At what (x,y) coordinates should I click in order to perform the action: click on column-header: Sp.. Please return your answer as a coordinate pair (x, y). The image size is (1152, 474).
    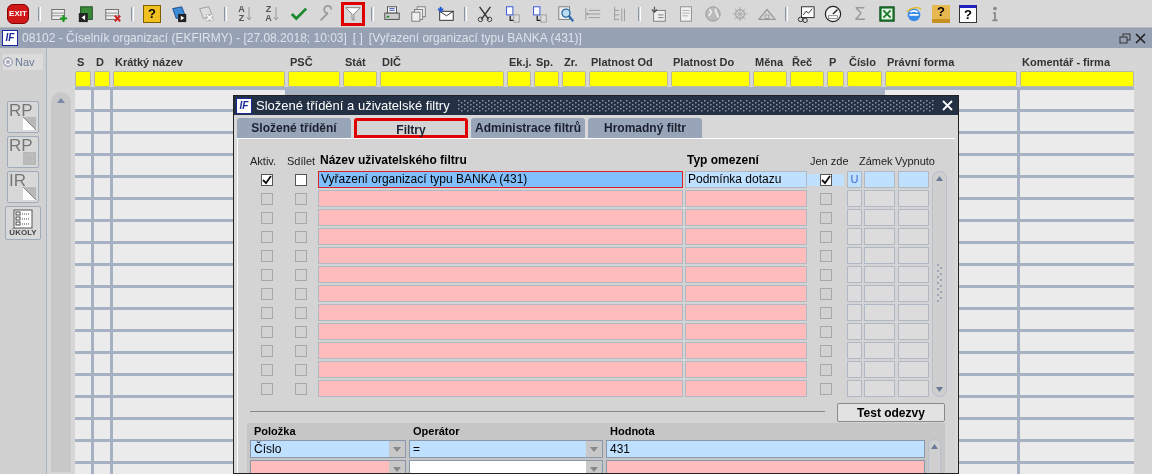
    Looking at the image, I should click on (546, 62).